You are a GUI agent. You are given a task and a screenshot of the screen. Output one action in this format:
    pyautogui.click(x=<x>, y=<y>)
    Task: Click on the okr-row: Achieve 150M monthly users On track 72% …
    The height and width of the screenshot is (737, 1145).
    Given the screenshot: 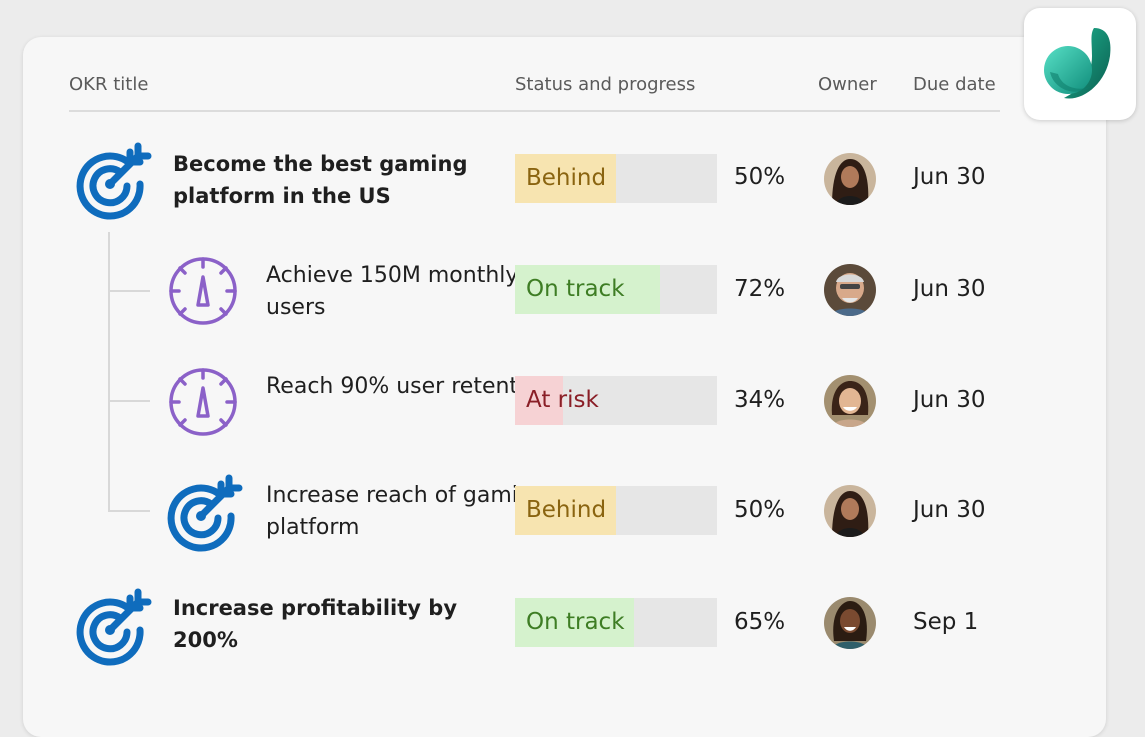 What is the action you would take?
    pyautogui.click(x=572, y=290)
    